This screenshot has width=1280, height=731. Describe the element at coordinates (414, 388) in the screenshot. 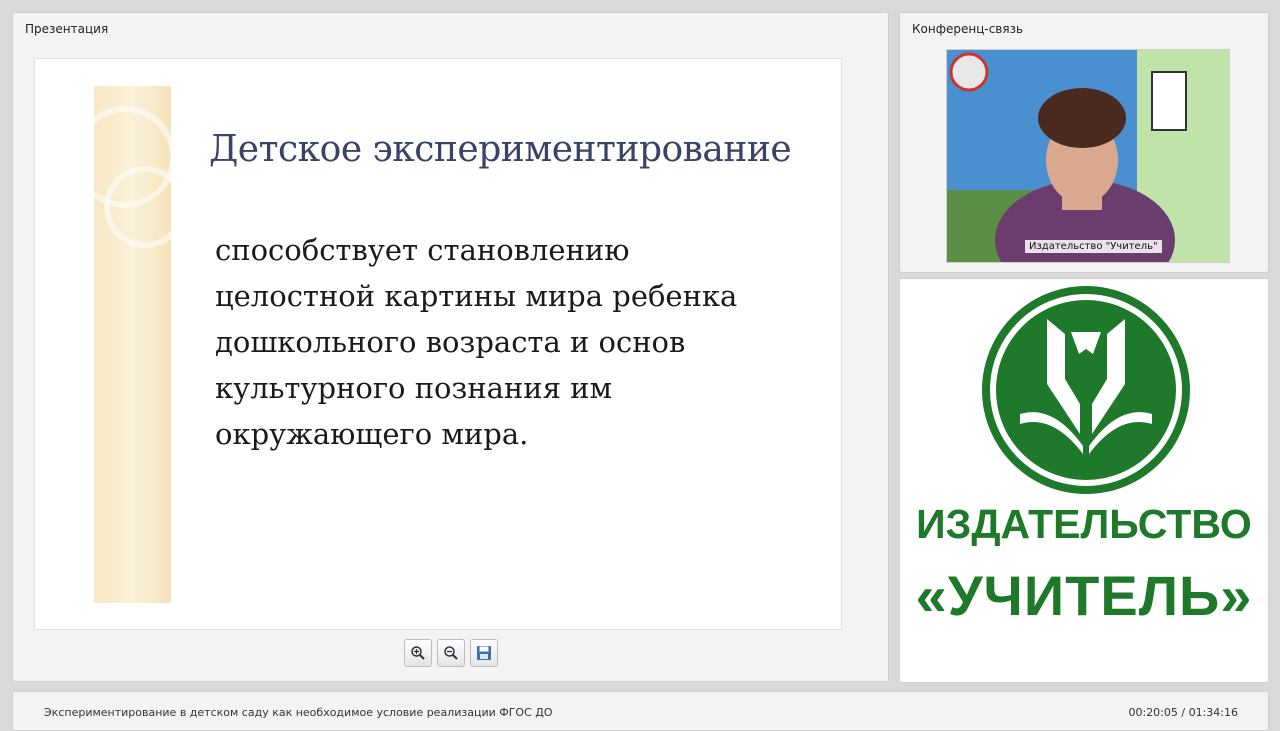

I see `slide-body-line: культурного познания им` at that location.